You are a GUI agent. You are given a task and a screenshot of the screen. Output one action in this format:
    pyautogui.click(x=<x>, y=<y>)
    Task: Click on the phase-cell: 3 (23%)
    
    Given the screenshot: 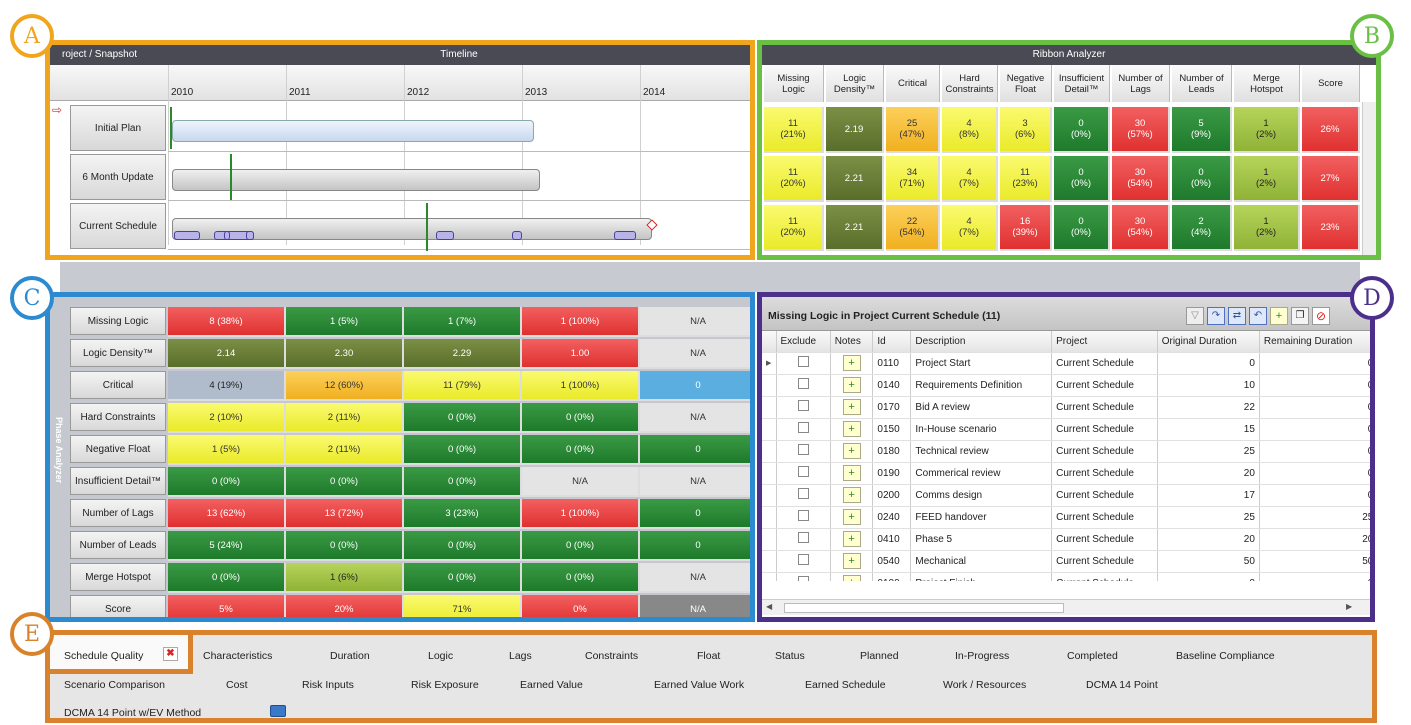 What is the action you would take?
    pyautogui.click(x=463, y=514)
    